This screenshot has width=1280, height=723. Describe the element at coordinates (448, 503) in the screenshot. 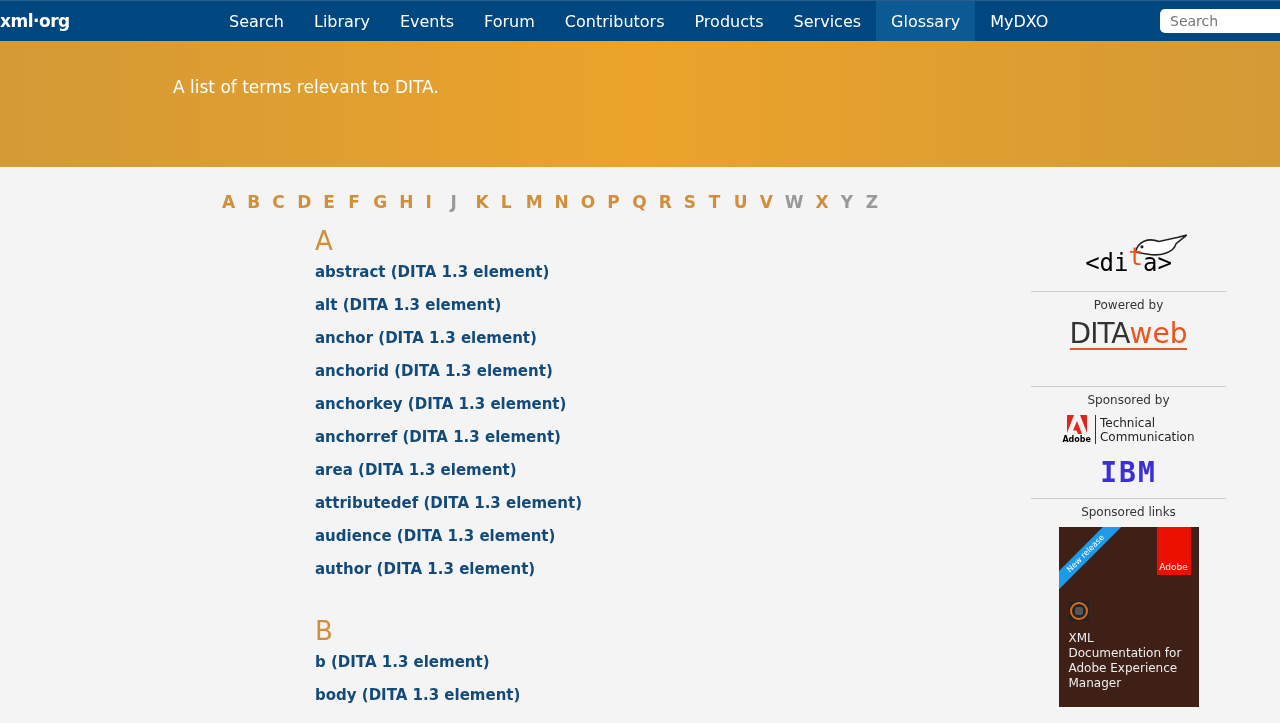

I see `term-link: attributedef (DITA 1.3 element)` at that location.